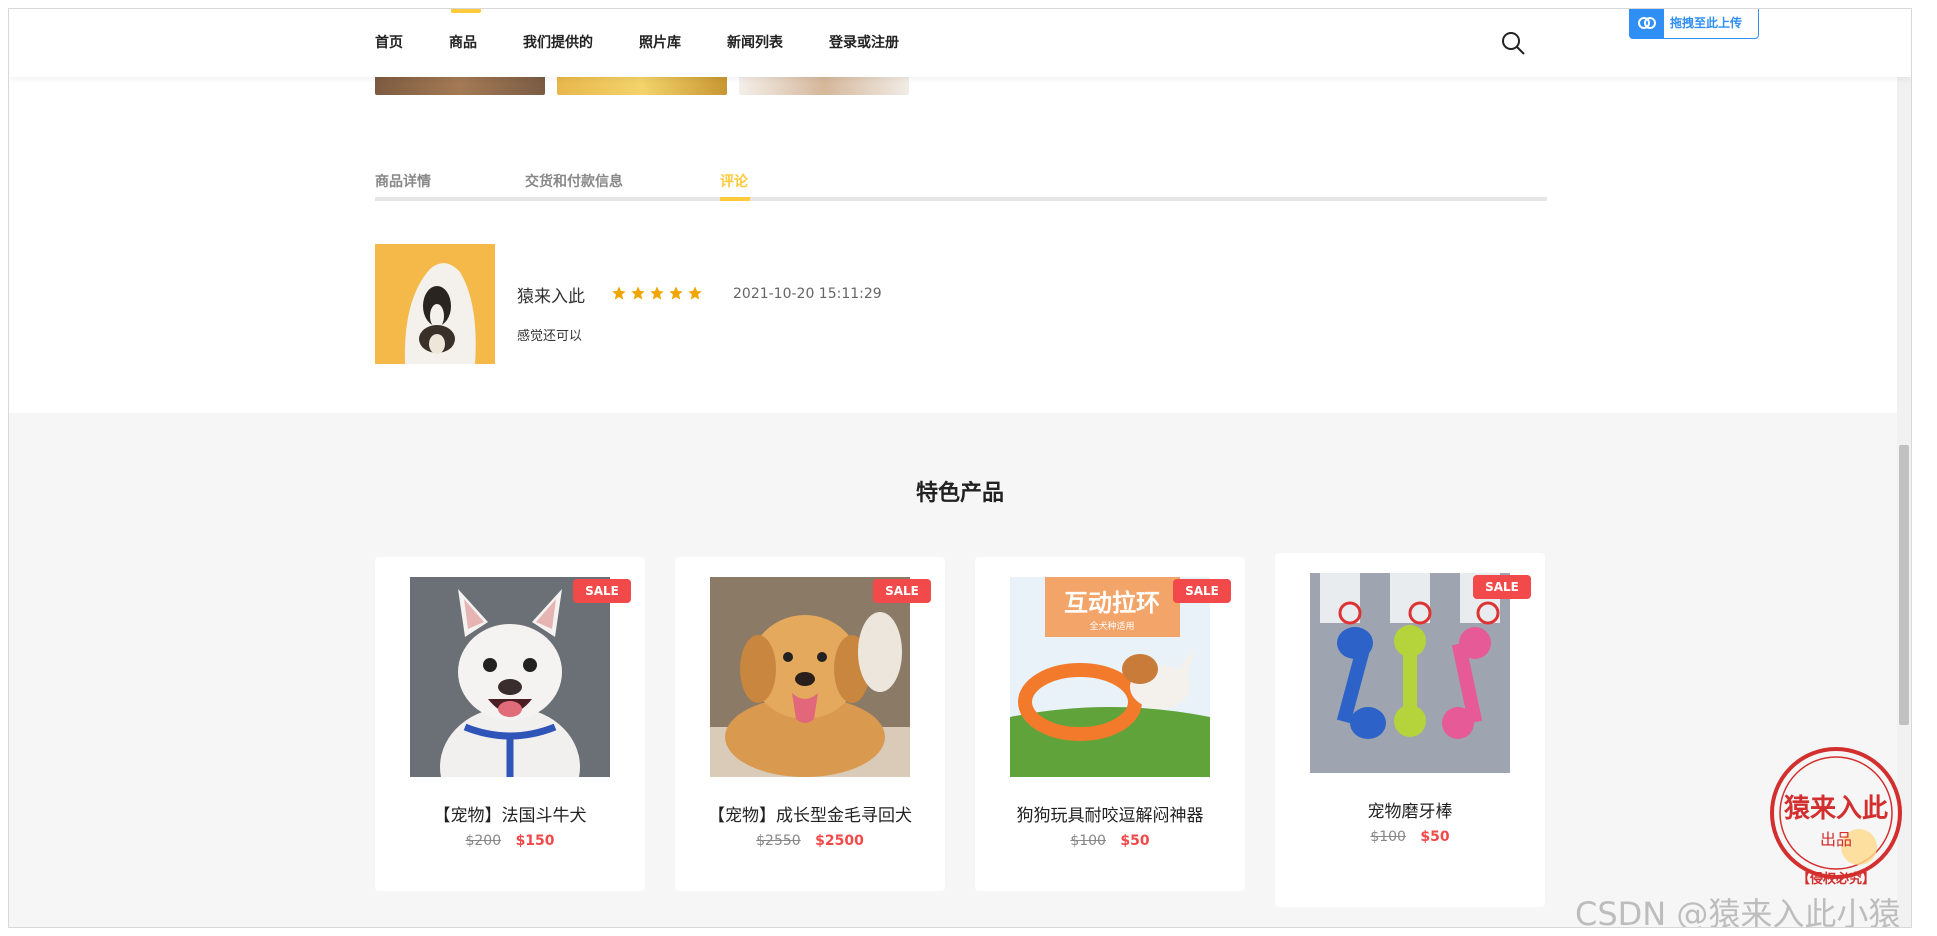 The width and height of the screenshot is (1937, 936). What do you see at coordinates (1410, 809) in the screenshot?
I see `product-title: 宠物磨牙棒` at bounding box center [1410, 809].